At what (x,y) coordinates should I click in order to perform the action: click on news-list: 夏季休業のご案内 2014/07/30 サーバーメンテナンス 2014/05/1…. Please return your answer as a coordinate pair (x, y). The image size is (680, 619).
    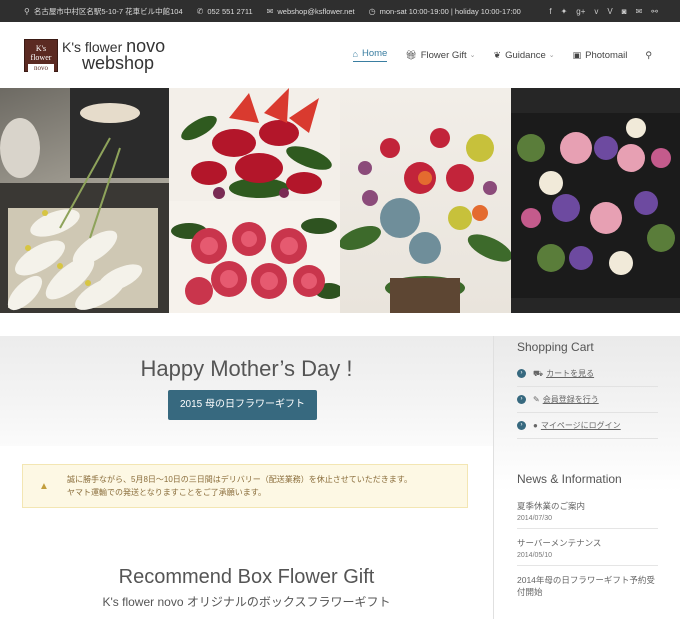
    Looking at the image, I should click on (587, 548).